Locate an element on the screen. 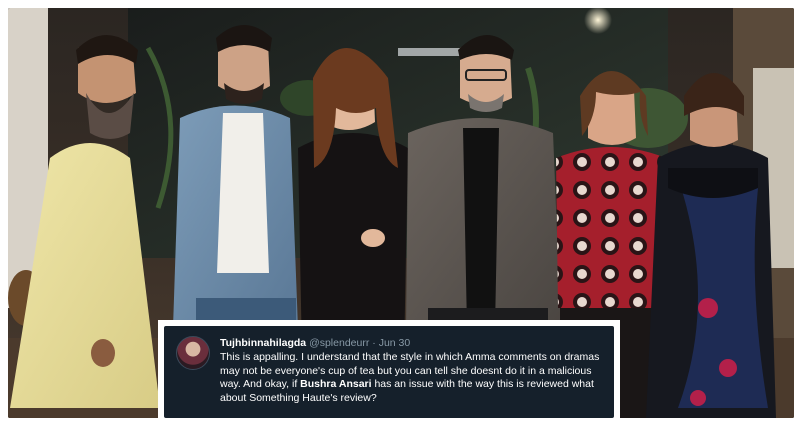  user-handle: @splendeurr is located at coordinates (339, 343).